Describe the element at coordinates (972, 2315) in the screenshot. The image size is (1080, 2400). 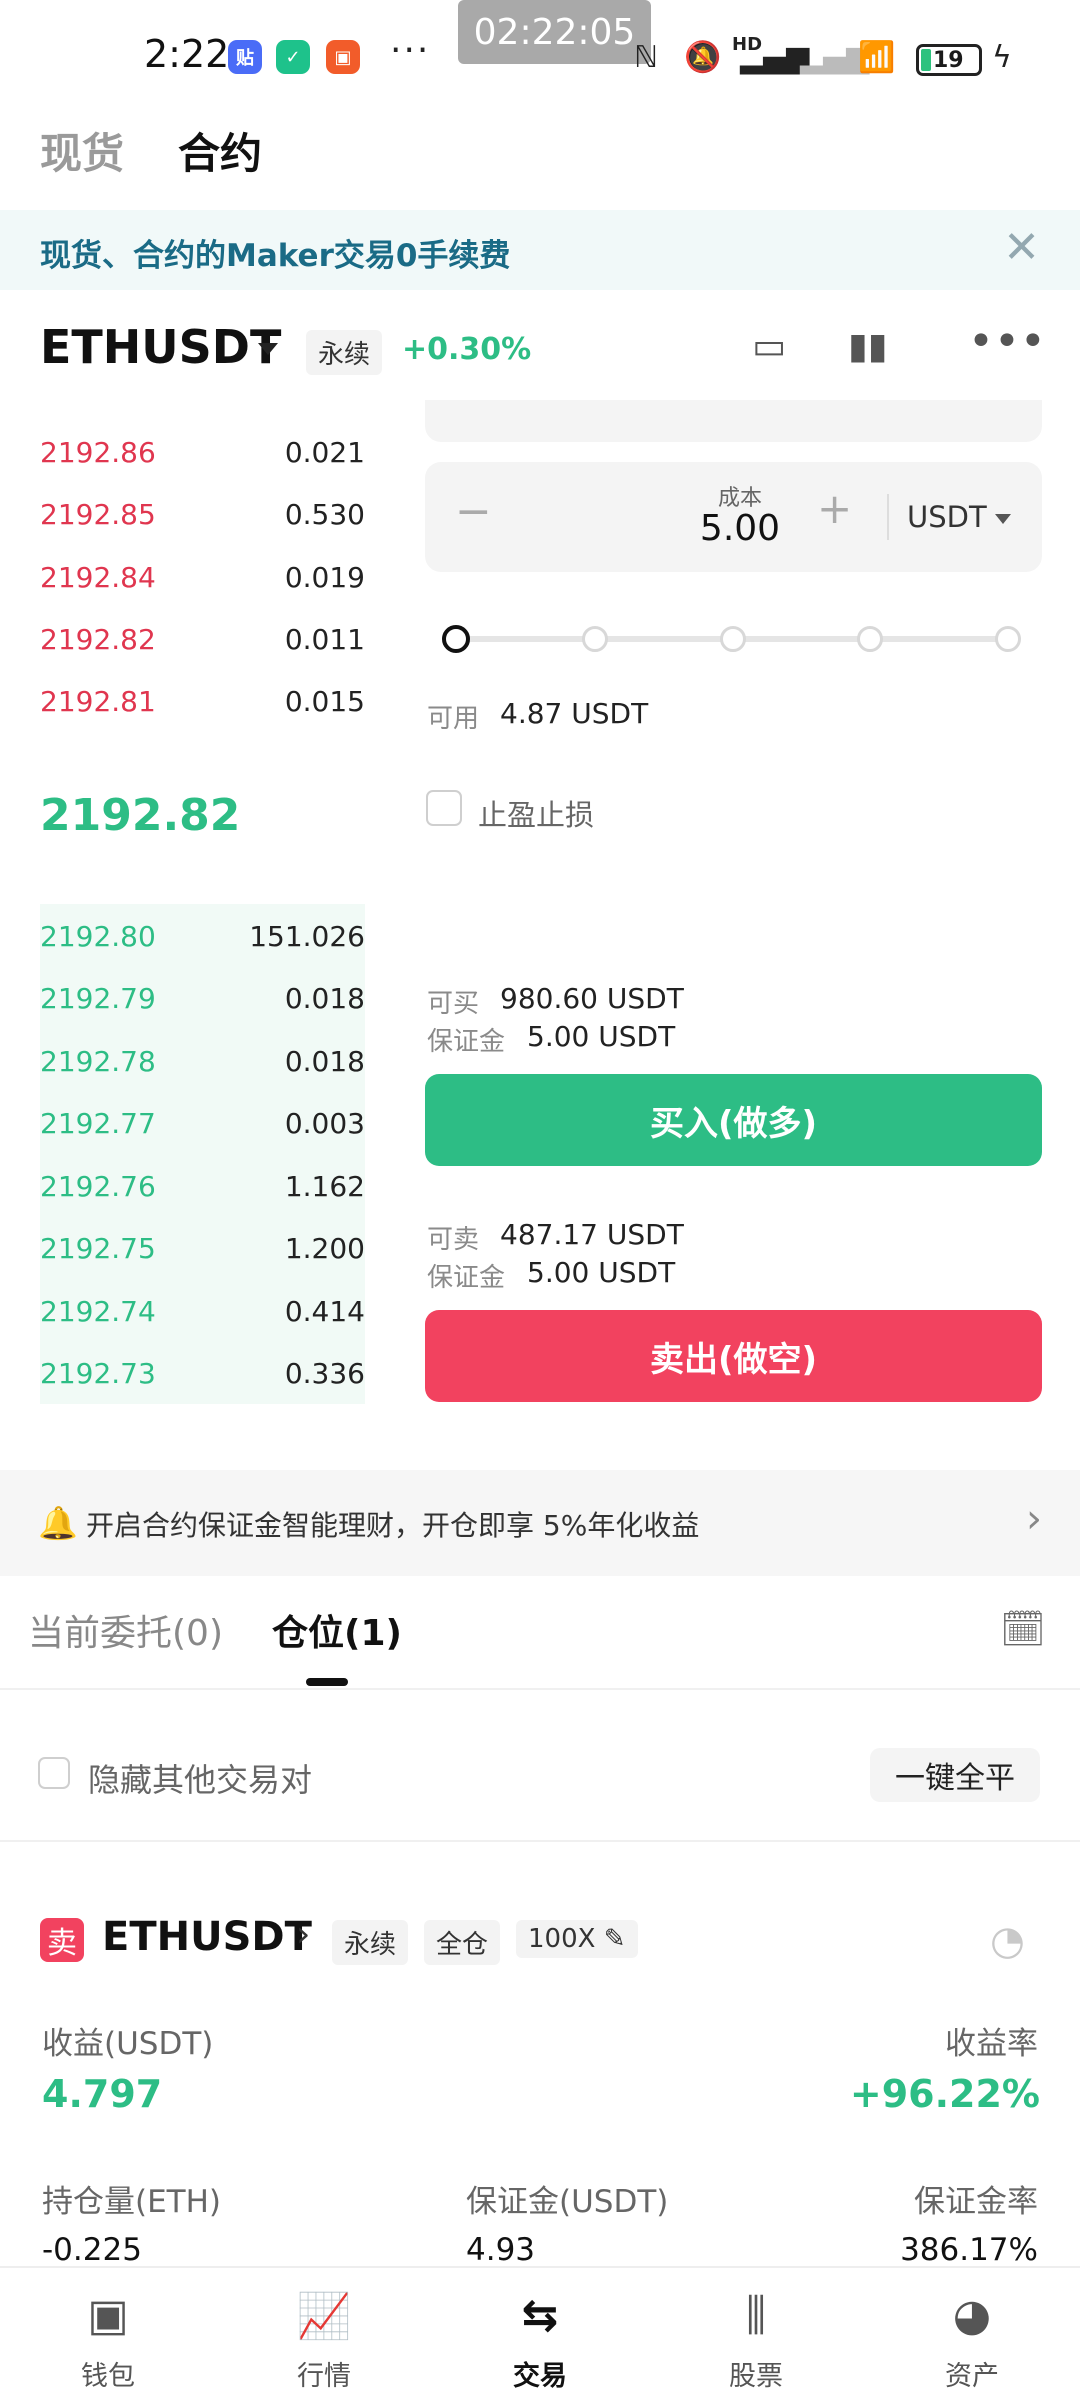
I see `pie-chart-icon: ◕` at that location.